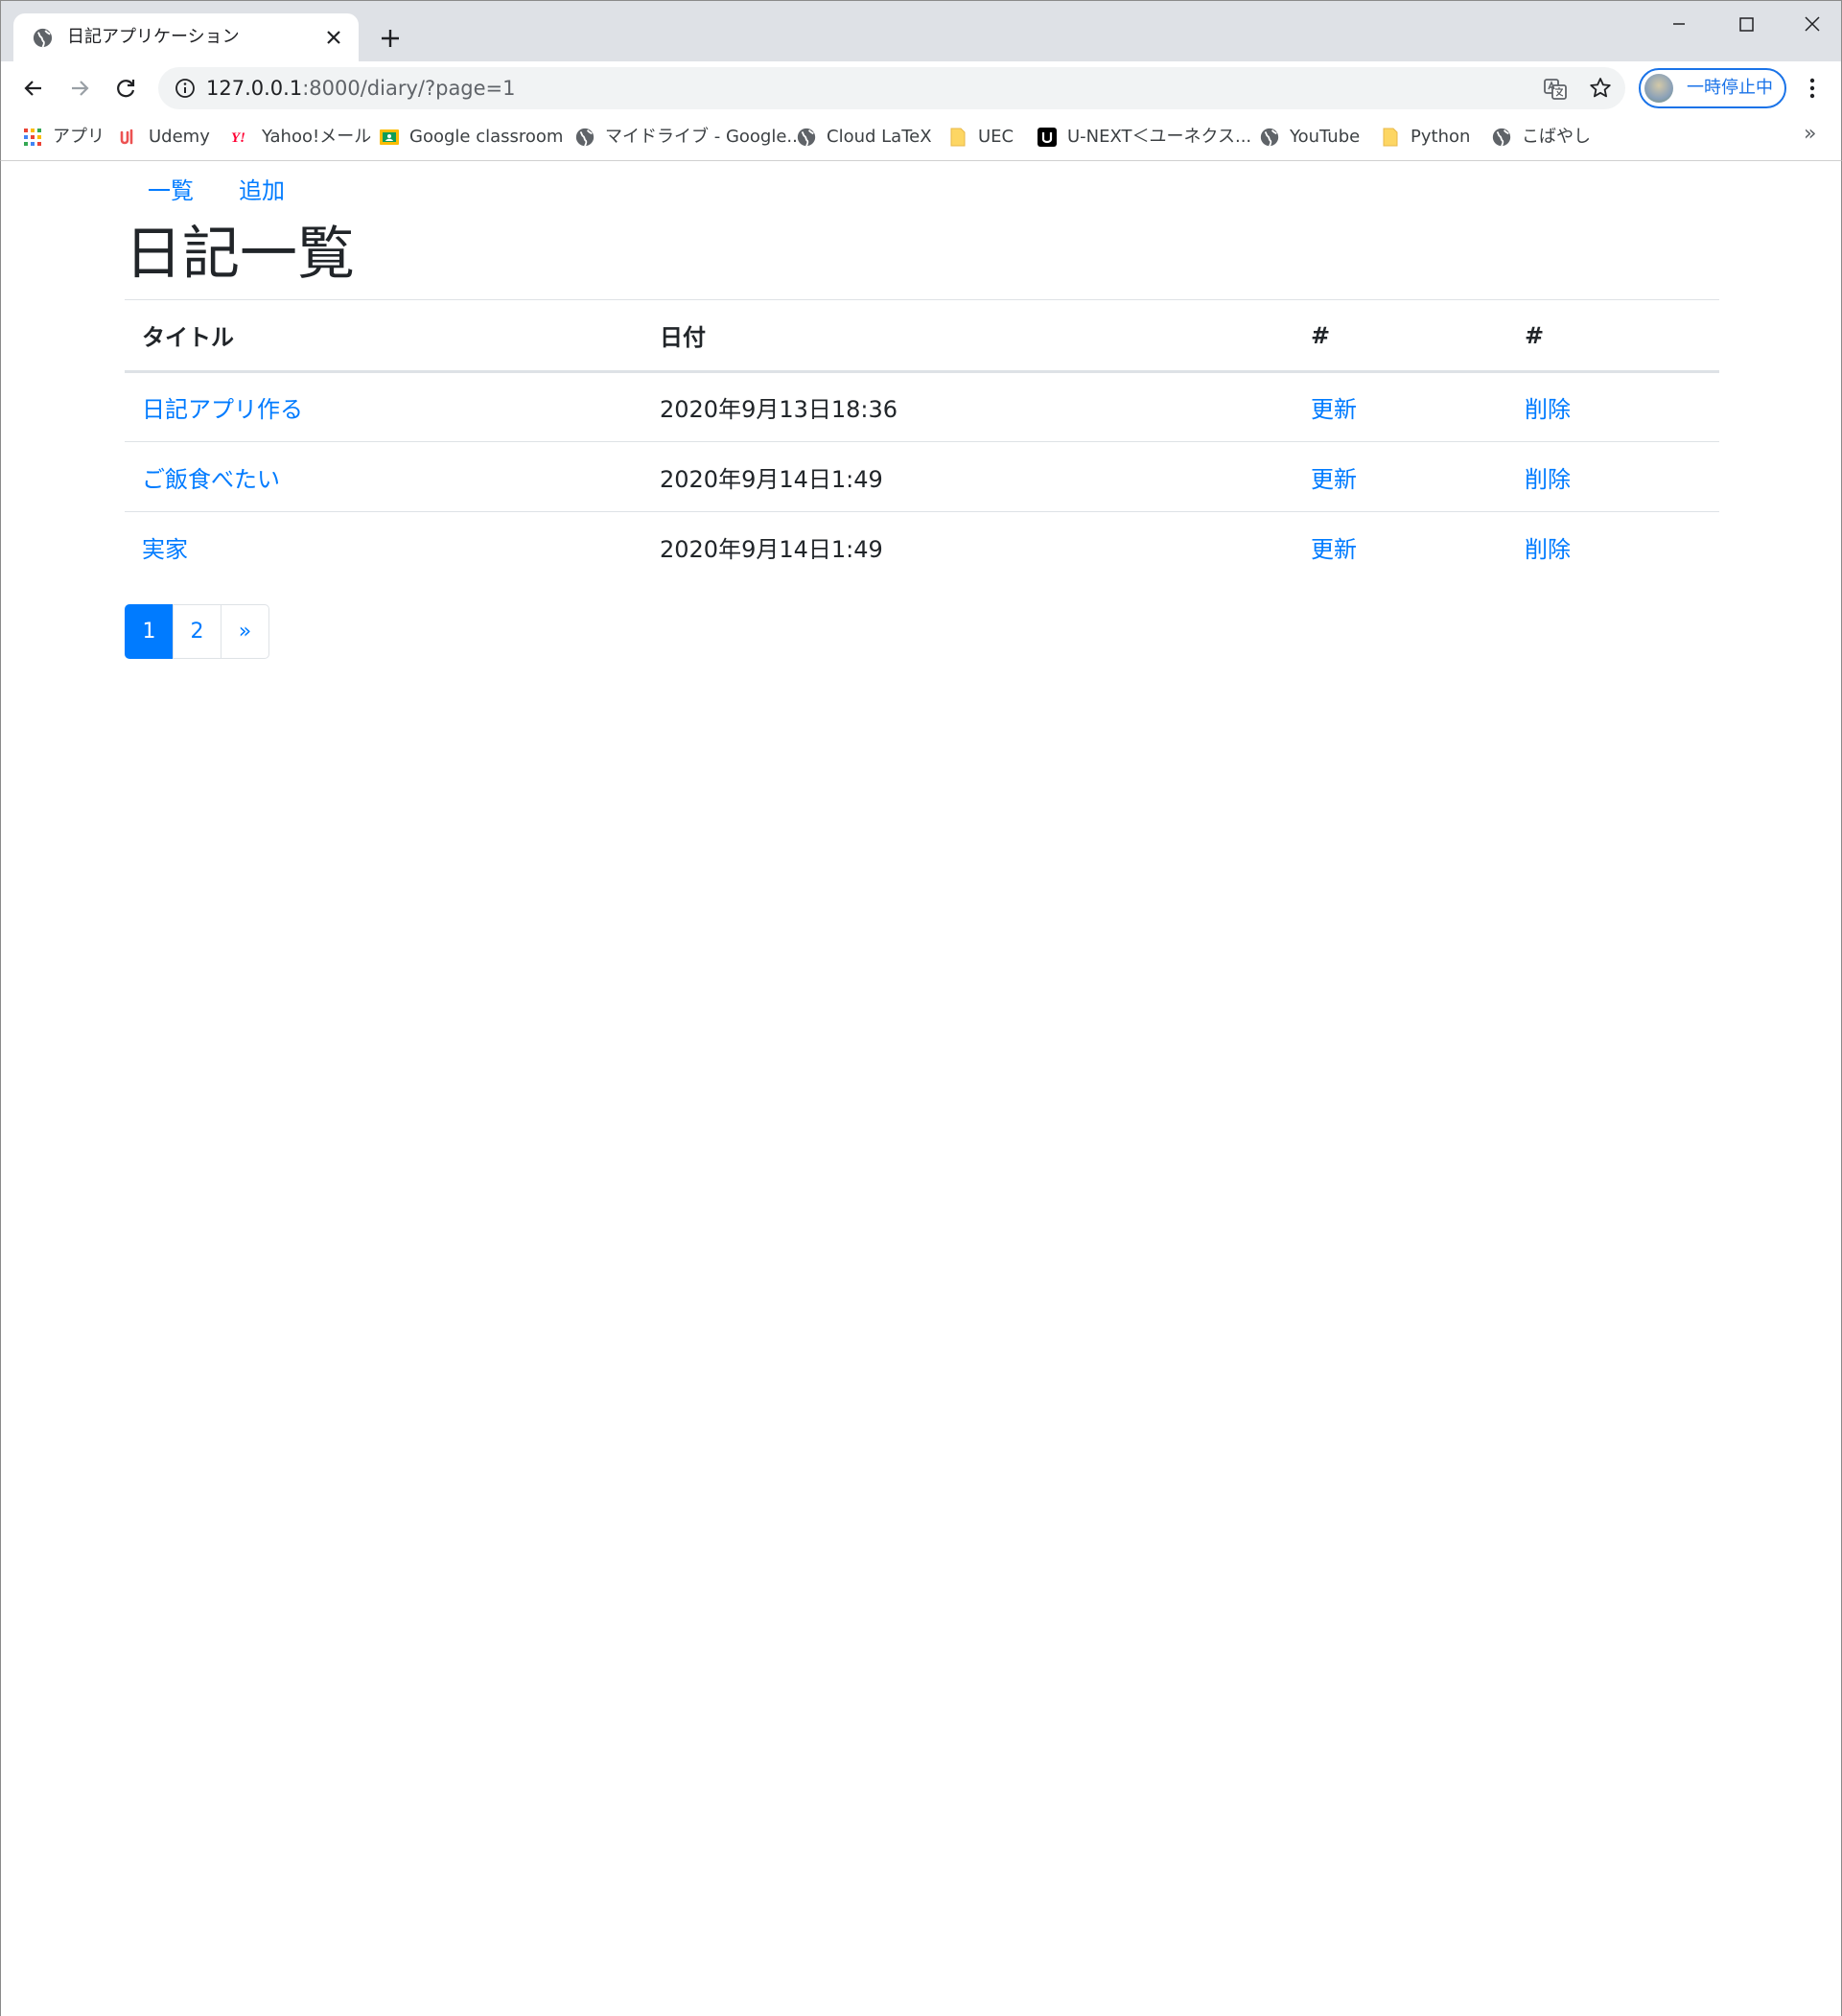 This screenshot has width=1842, height=2016. What do you see at coordinates (186, 88) in the screenshot?
I see `info-icon` at bounding box center [186, 88].